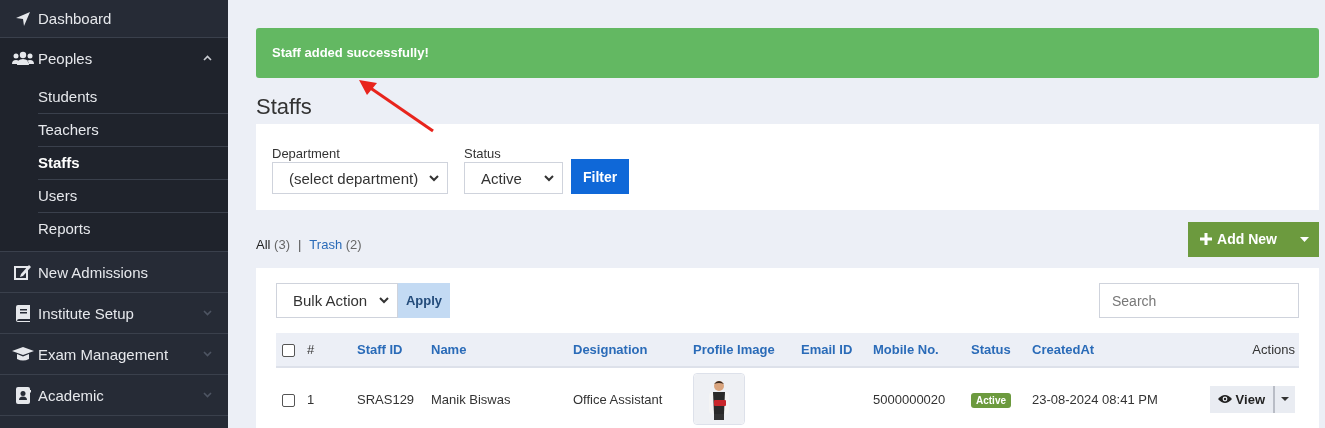 The image size is (1325, 428). What do you see at coordinates (991, 400) in the screenshot?
I see `status-badge: Active` at bounding box center [991, 400].